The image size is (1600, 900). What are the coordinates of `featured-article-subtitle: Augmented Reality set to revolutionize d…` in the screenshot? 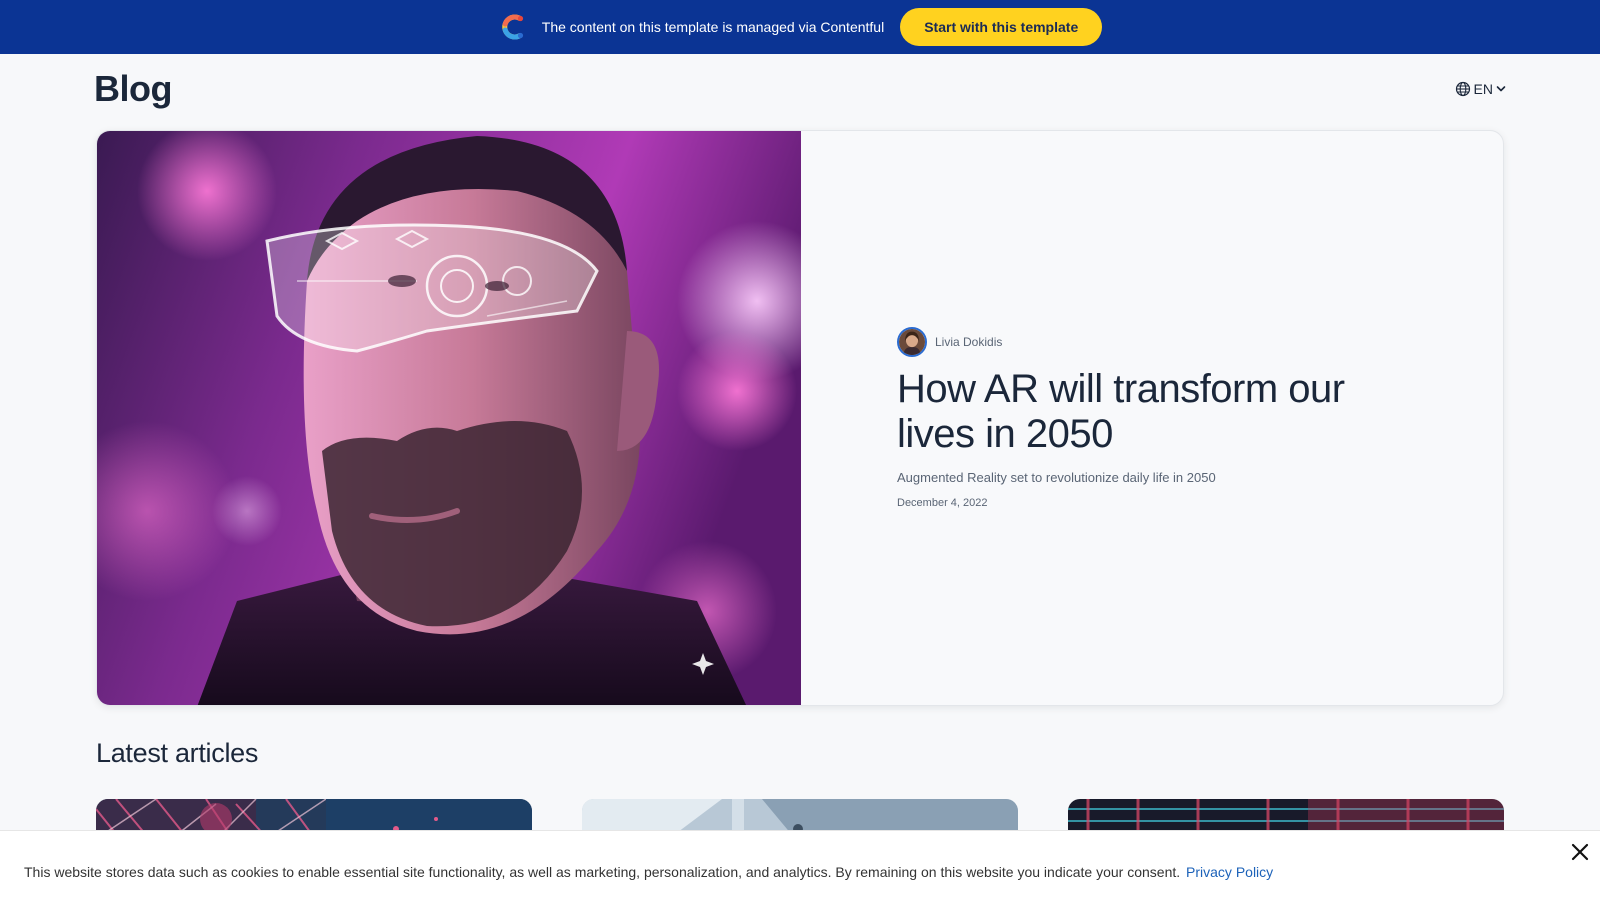 It's located at (1056, 477).